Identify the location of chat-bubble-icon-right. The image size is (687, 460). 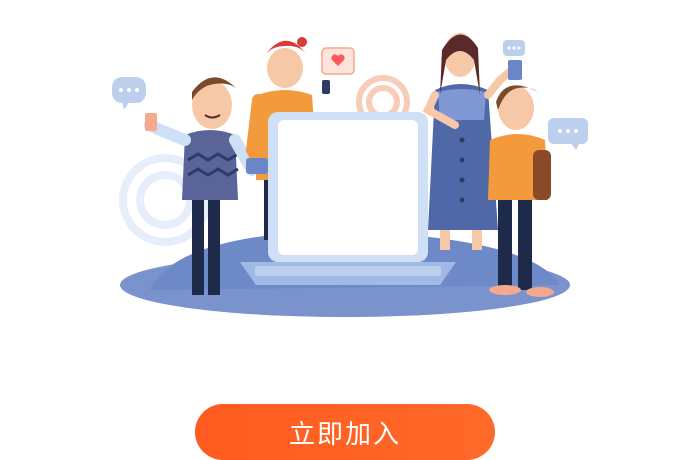
(568, 134).